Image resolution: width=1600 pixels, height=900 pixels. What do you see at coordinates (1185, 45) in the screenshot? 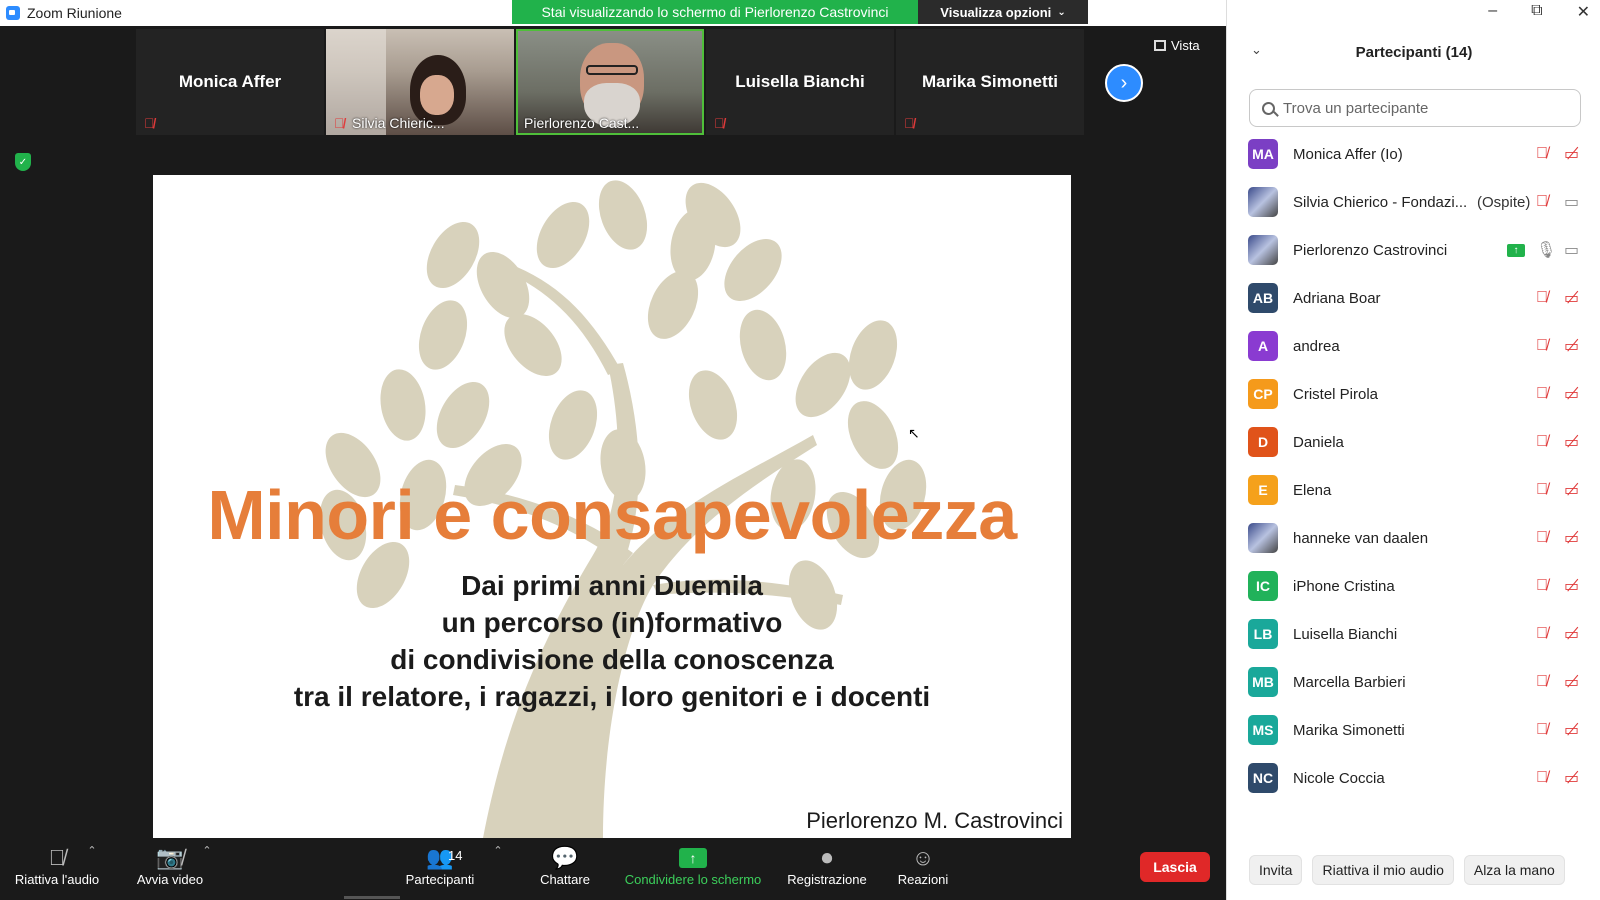
I see `view-label: Vista` at bounding box center [1185, 45].